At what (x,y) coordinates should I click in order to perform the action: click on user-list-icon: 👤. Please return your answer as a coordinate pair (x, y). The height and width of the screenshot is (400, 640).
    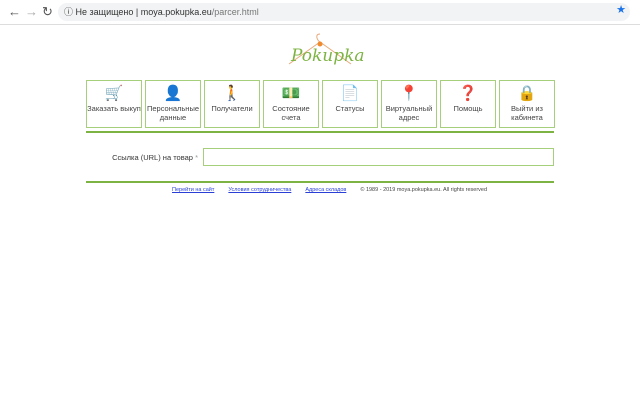
    Looking at the image, I should click on (173, 93).